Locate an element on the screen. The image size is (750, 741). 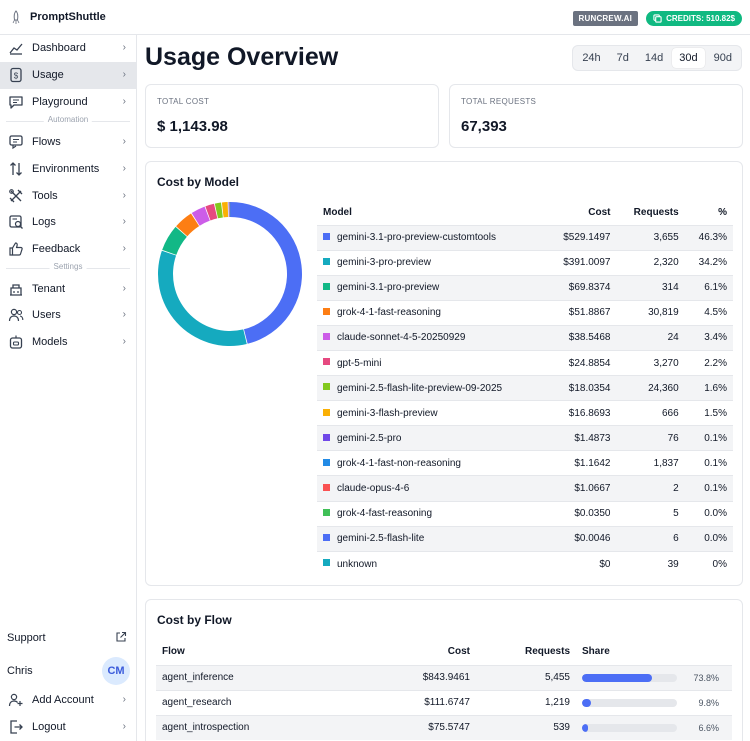
sidebar-item-environments: Environments › is located at coordinates (68, 169).